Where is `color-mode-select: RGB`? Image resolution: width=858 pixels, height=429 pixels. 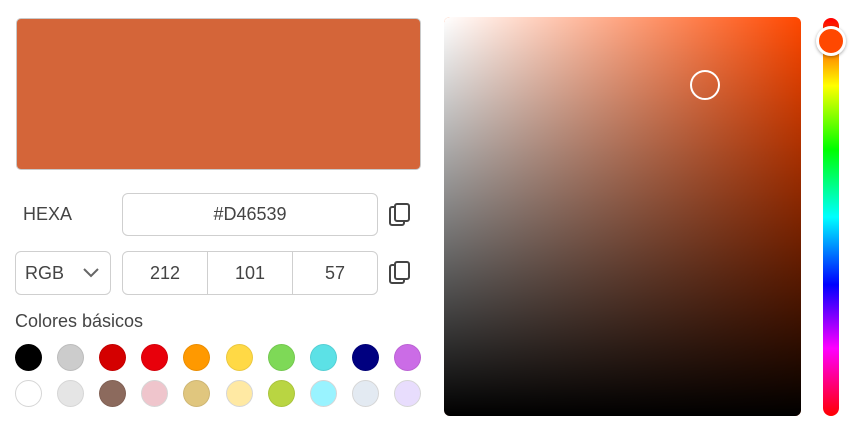
color-mode-select: RGB is located at coordinates (63, 273).